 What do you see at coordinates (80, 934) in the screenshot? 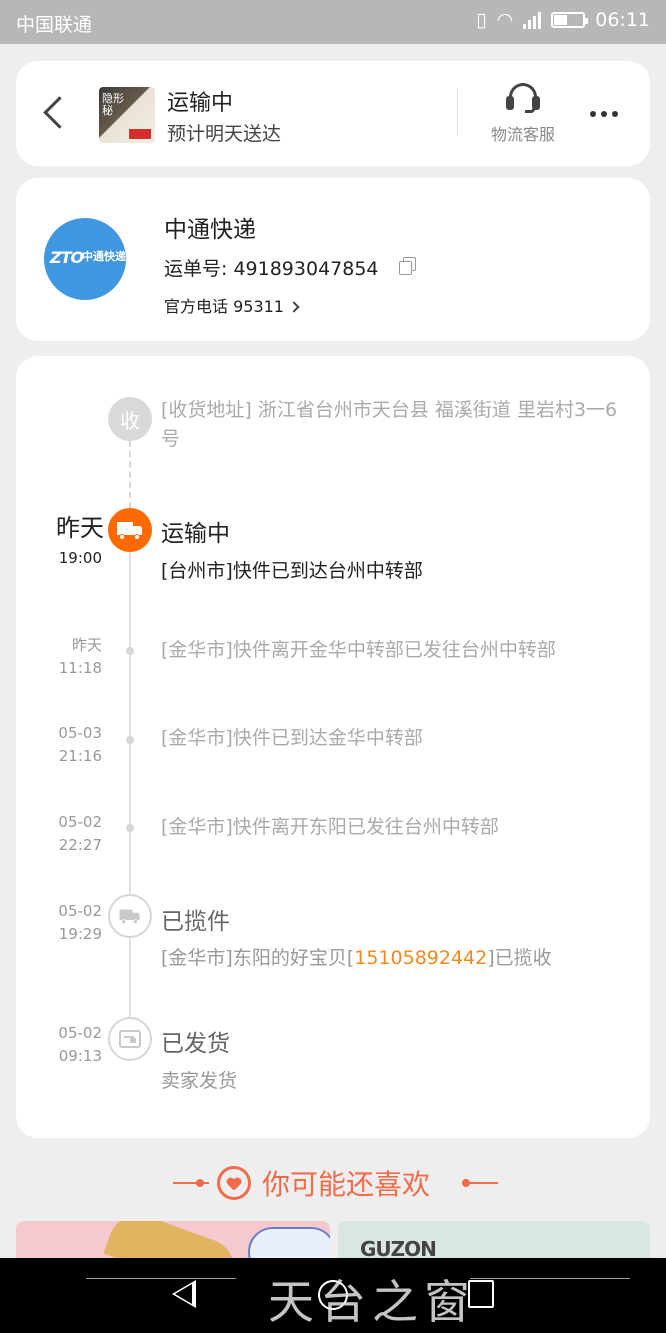
I see `event-time: 19:29` at bounding box center [80, 934].